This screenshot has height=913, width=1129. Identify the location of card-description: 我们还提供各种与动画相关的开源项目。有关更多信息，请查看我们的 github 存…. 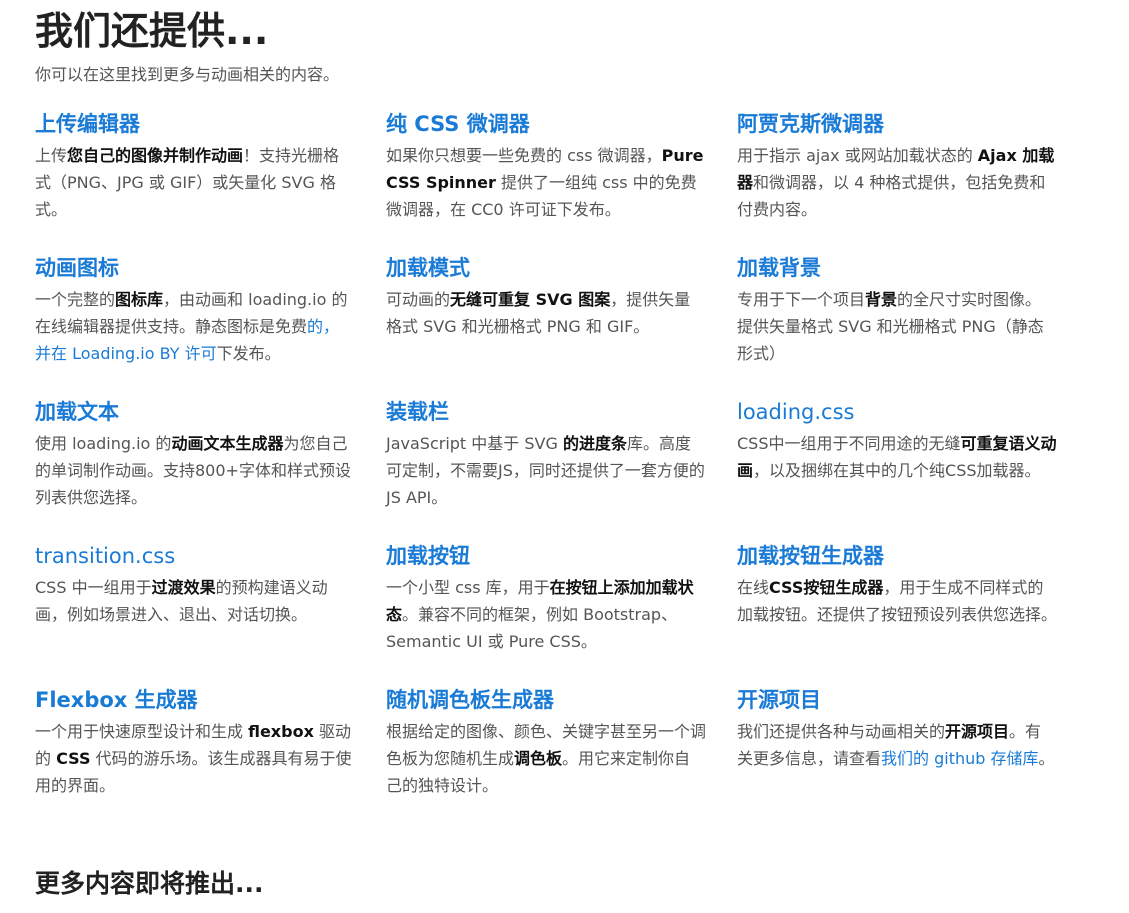
(896, 745).